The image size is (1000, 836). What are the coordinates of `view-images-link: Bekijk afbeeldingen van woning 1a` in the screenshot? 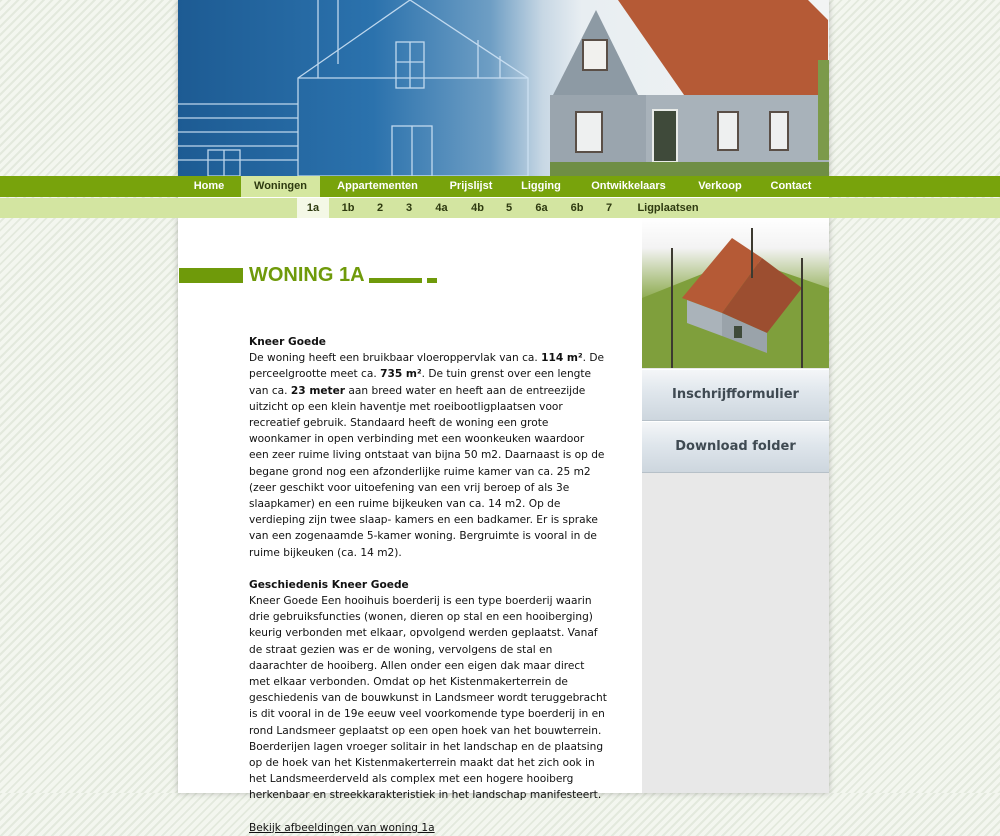 It's located at (342, 828).